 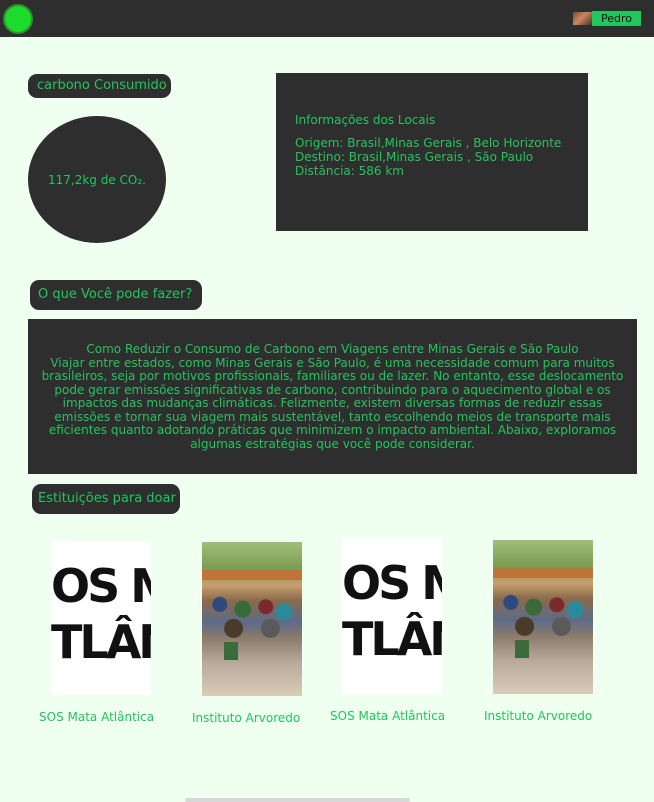 I want to click on carbon-value-circle: 117,2kg de CO₂., so click(x=97, y=179).